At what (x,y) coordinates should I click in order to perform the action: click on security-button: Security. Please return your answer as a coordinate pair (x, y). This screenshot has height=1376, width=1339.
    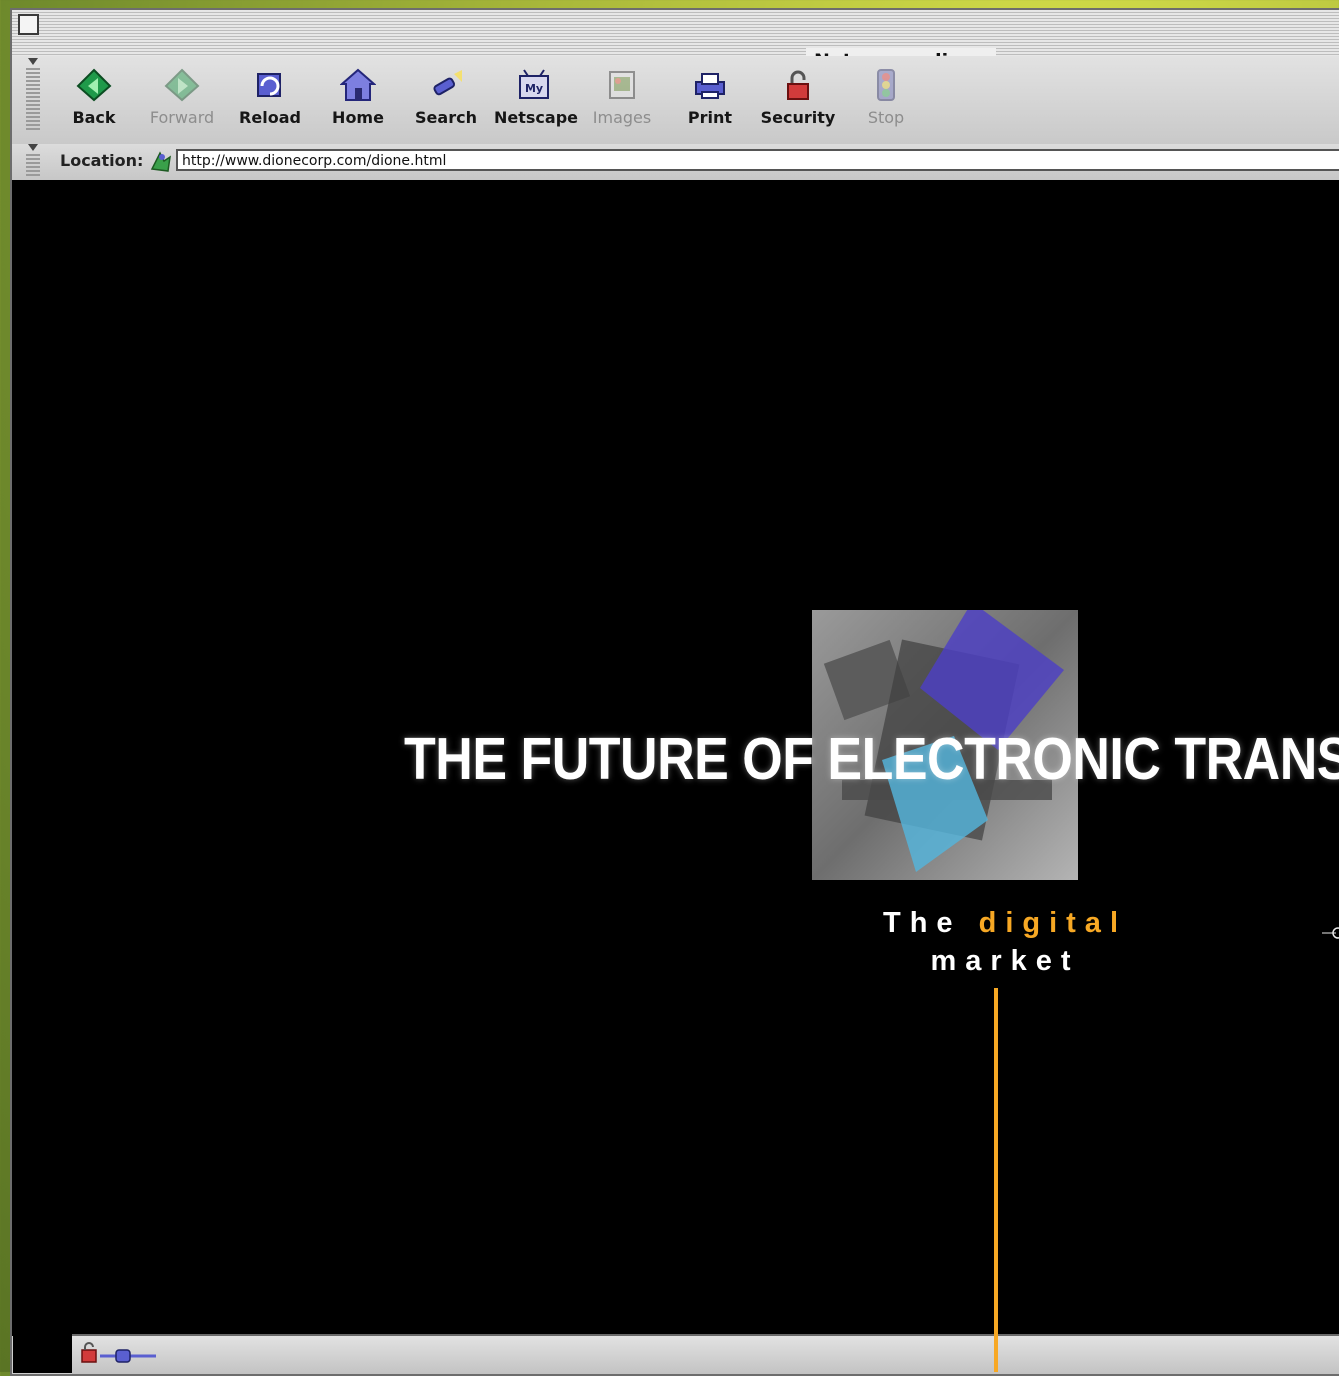
    Looking at the image, I should click on (798, 99).